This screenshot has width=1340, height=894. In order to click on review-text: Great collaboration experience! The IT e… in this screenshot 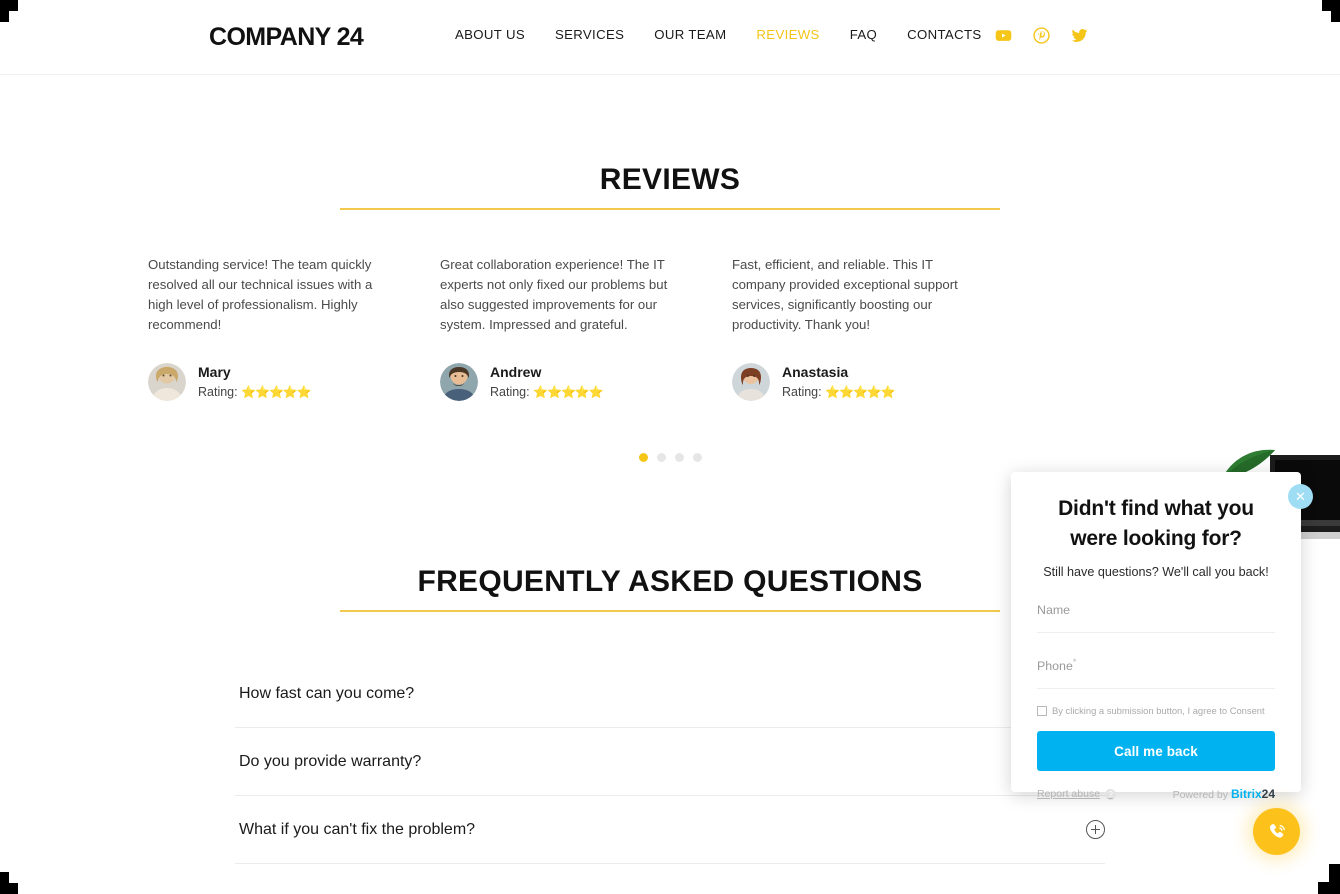, I will do `click(554, 294)`.